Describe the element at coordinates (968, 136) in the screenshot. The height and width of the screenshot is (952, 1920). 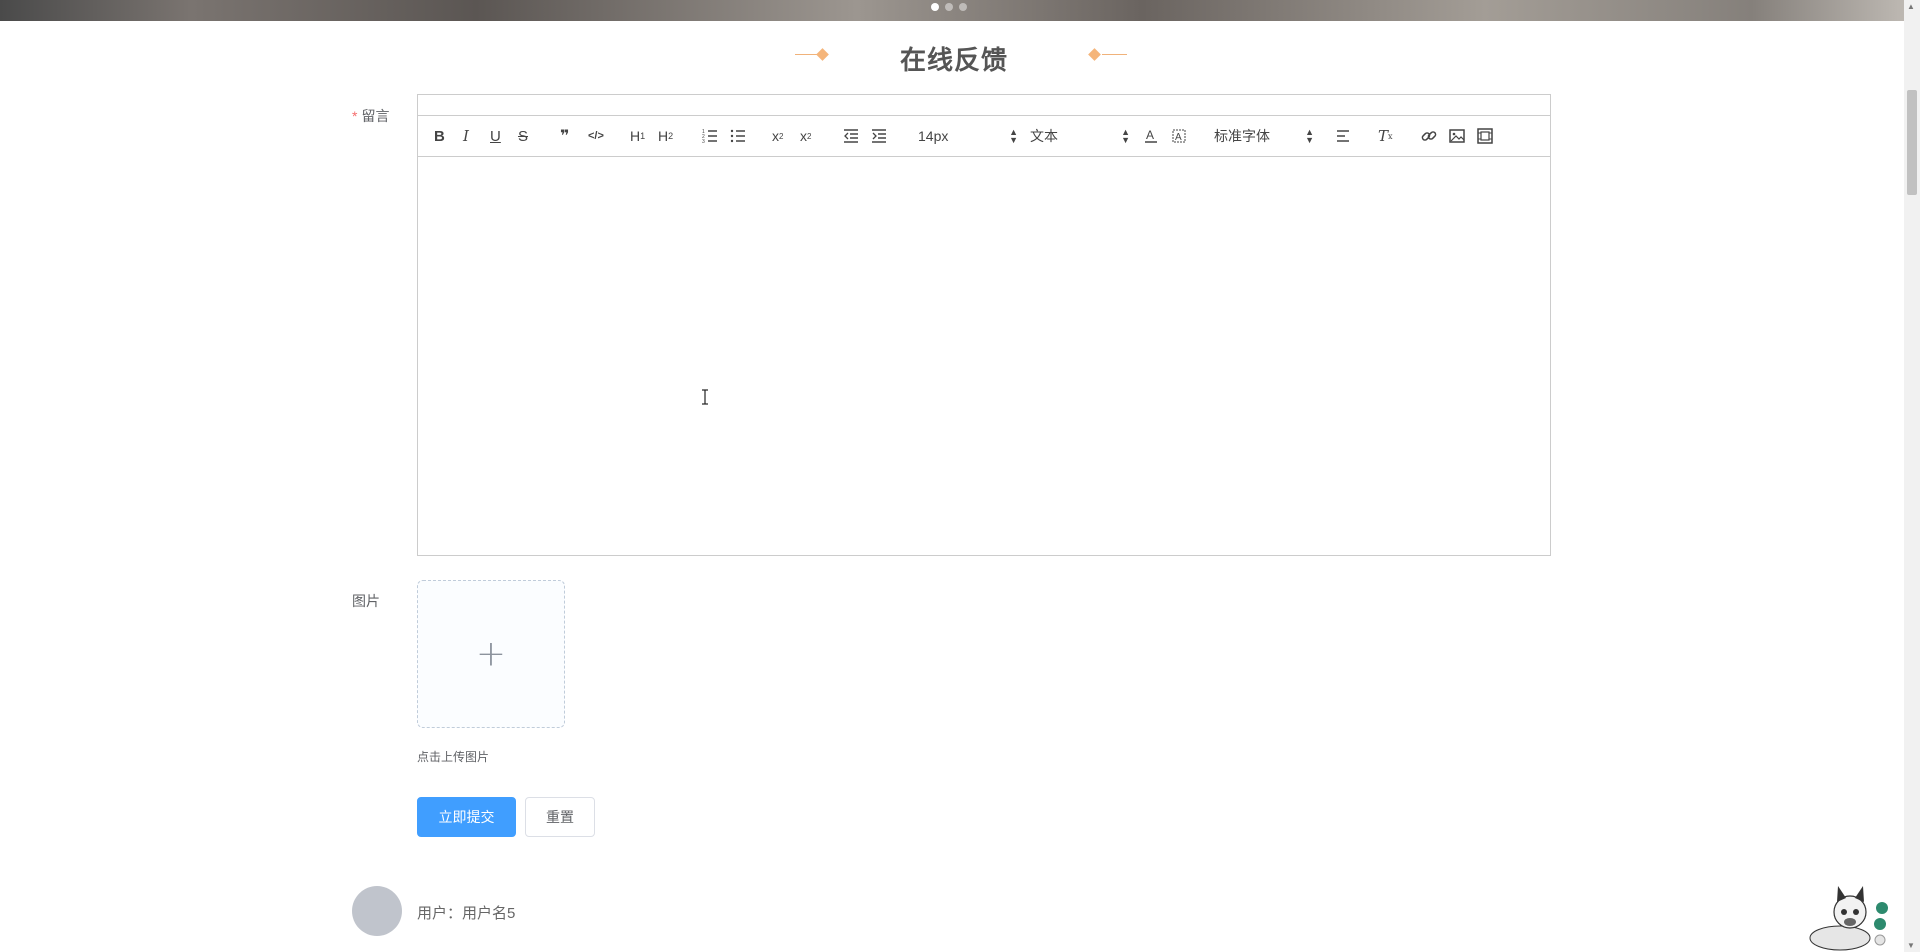
I see `font-size-picker: 14px ▲ ▼` at that location.